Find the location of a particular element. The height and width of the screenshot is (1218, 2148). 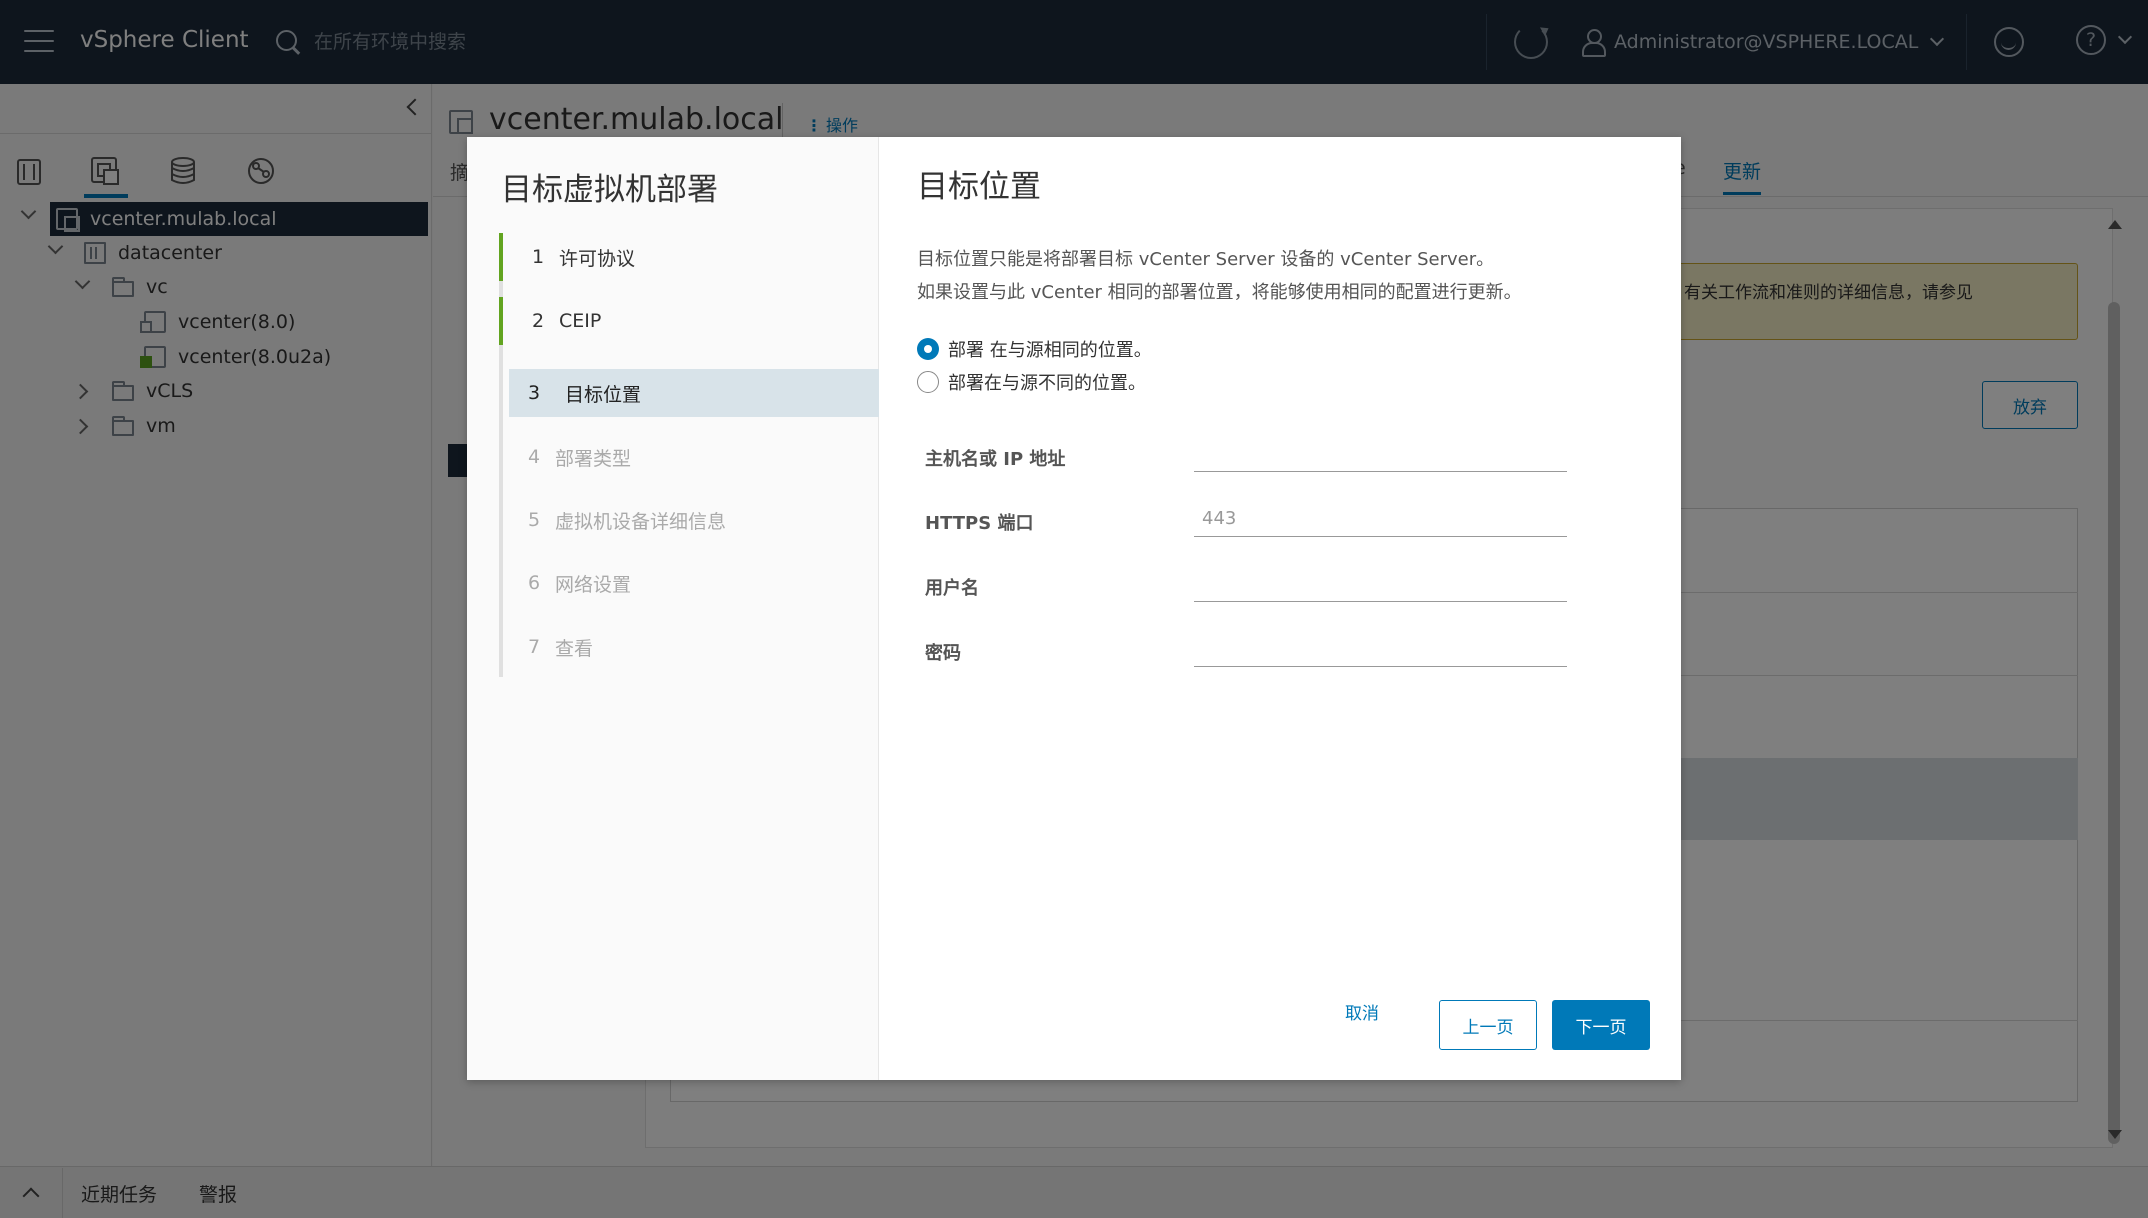

step-label: 查看 is located at coordinates (574, 648).